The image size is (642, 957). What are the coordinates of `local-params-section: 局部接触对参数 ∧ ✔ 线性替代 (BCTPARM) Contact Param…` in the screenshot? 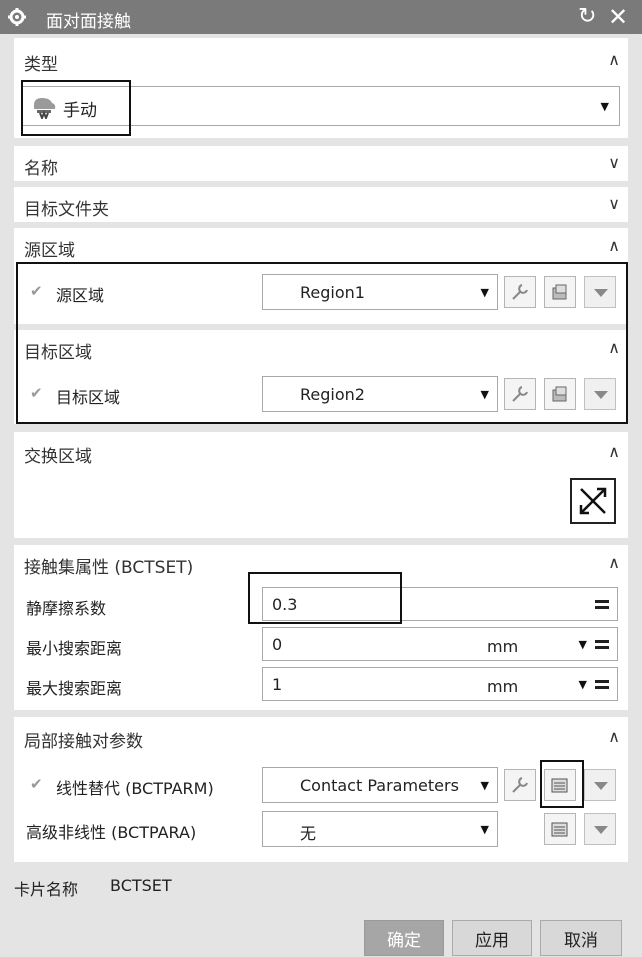 It's located at (321, 789).